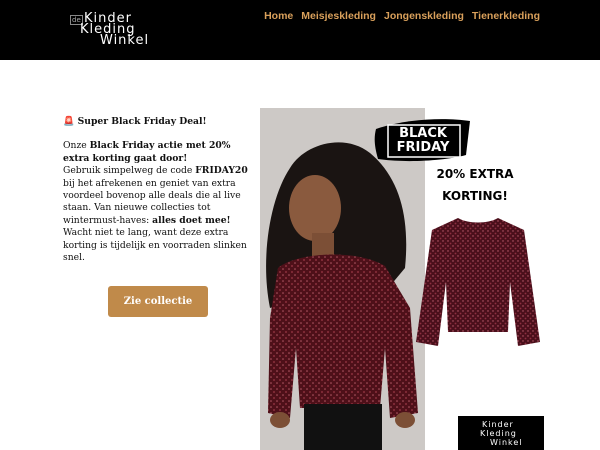 The height and width of the screenshot is (450, 600). I want to click on black-friday-badge: BLACK FRIDAY, so click(423, 141).